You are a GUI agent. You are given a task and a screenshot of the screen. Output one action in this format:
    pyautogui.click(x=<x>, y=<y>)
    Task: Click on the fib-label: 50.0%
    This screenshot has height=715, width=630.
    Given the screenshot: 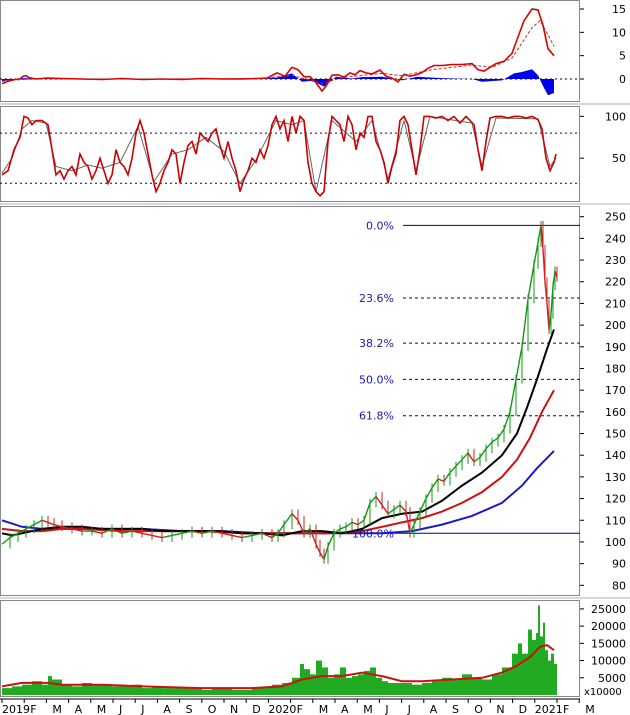 What is the action you would take?
    pyautogui.click(x=376, y=379)
    